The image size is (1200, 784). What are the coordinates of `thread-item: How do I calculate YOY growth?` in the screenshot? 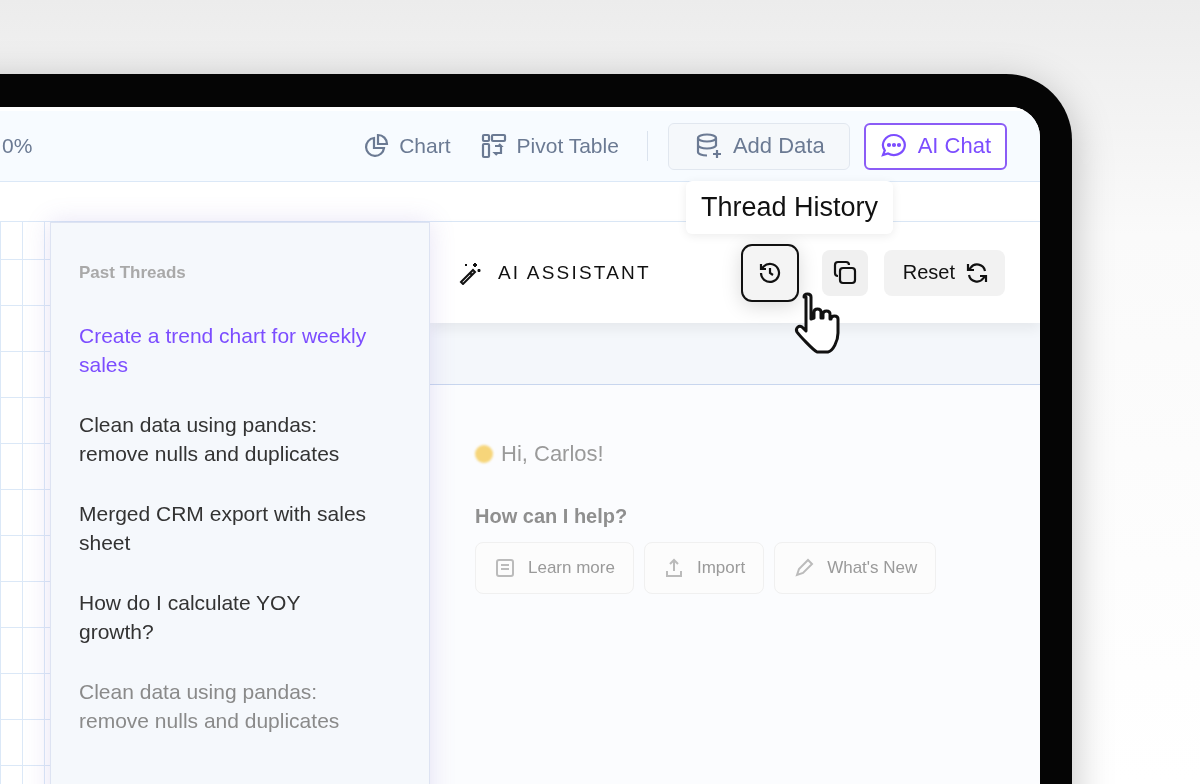 It's located at (225, 617).